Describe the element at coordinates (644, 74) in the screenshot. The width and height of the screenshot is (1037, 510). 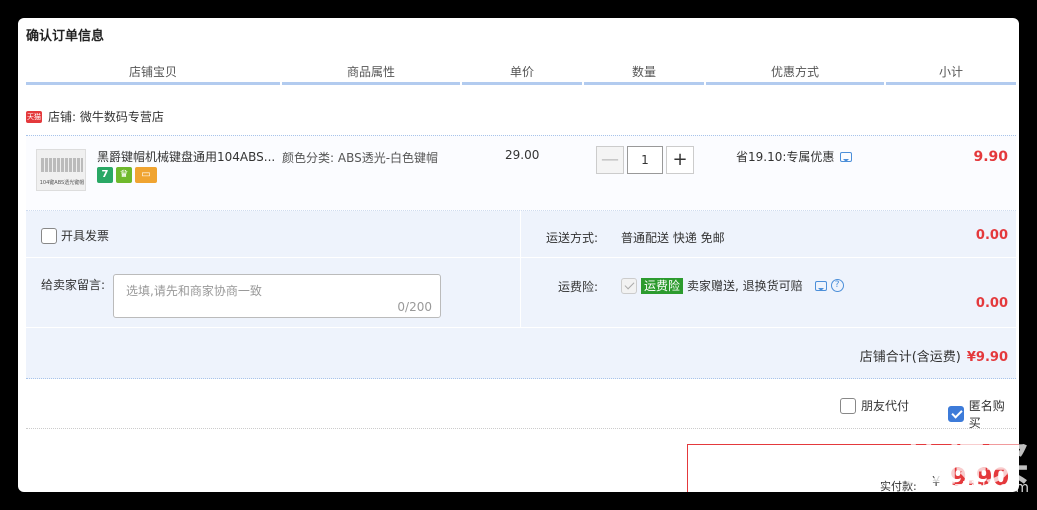
I see `col-quantity: 数量` at that location.